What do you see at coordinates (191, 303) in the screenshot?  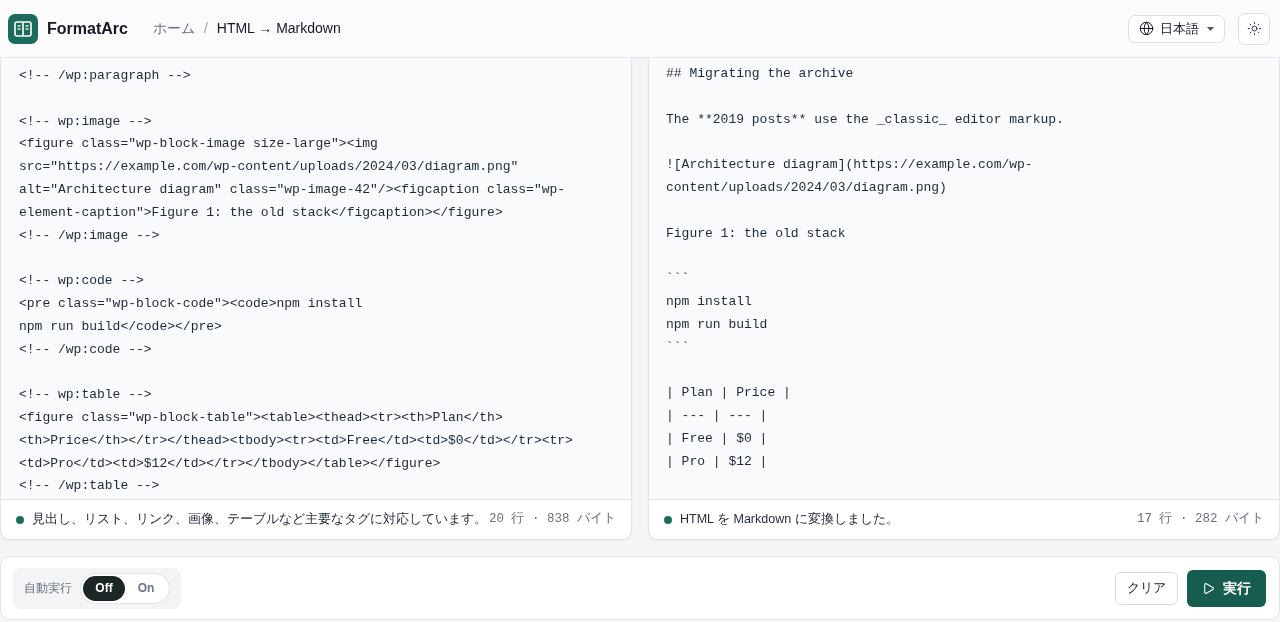 I see `code-line: <pre class="wp-block-code"><code>npm install` at bounding box center [191, 303].